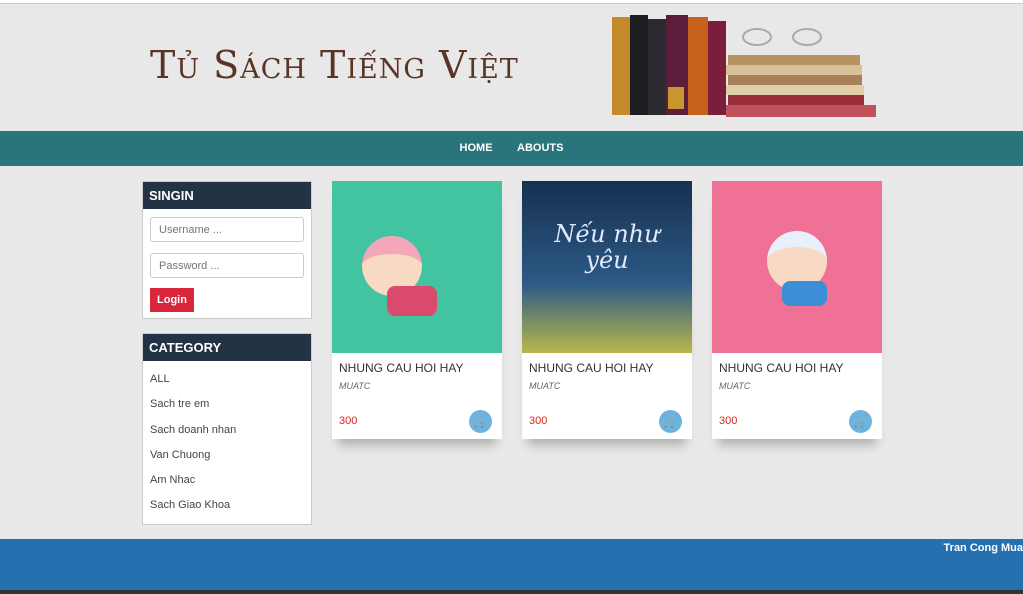 Image resolution: width=1023 pixels, height=594 pixels. I want to click on login-button: Login, so click(172, 300).